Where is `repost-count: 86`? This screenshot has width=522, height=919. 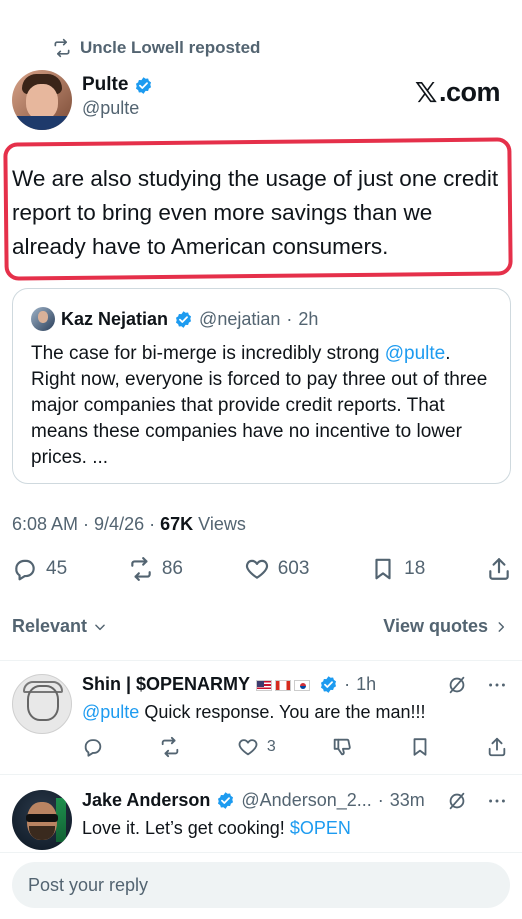 repost-count: 86 is located at coordinates (172, 568).